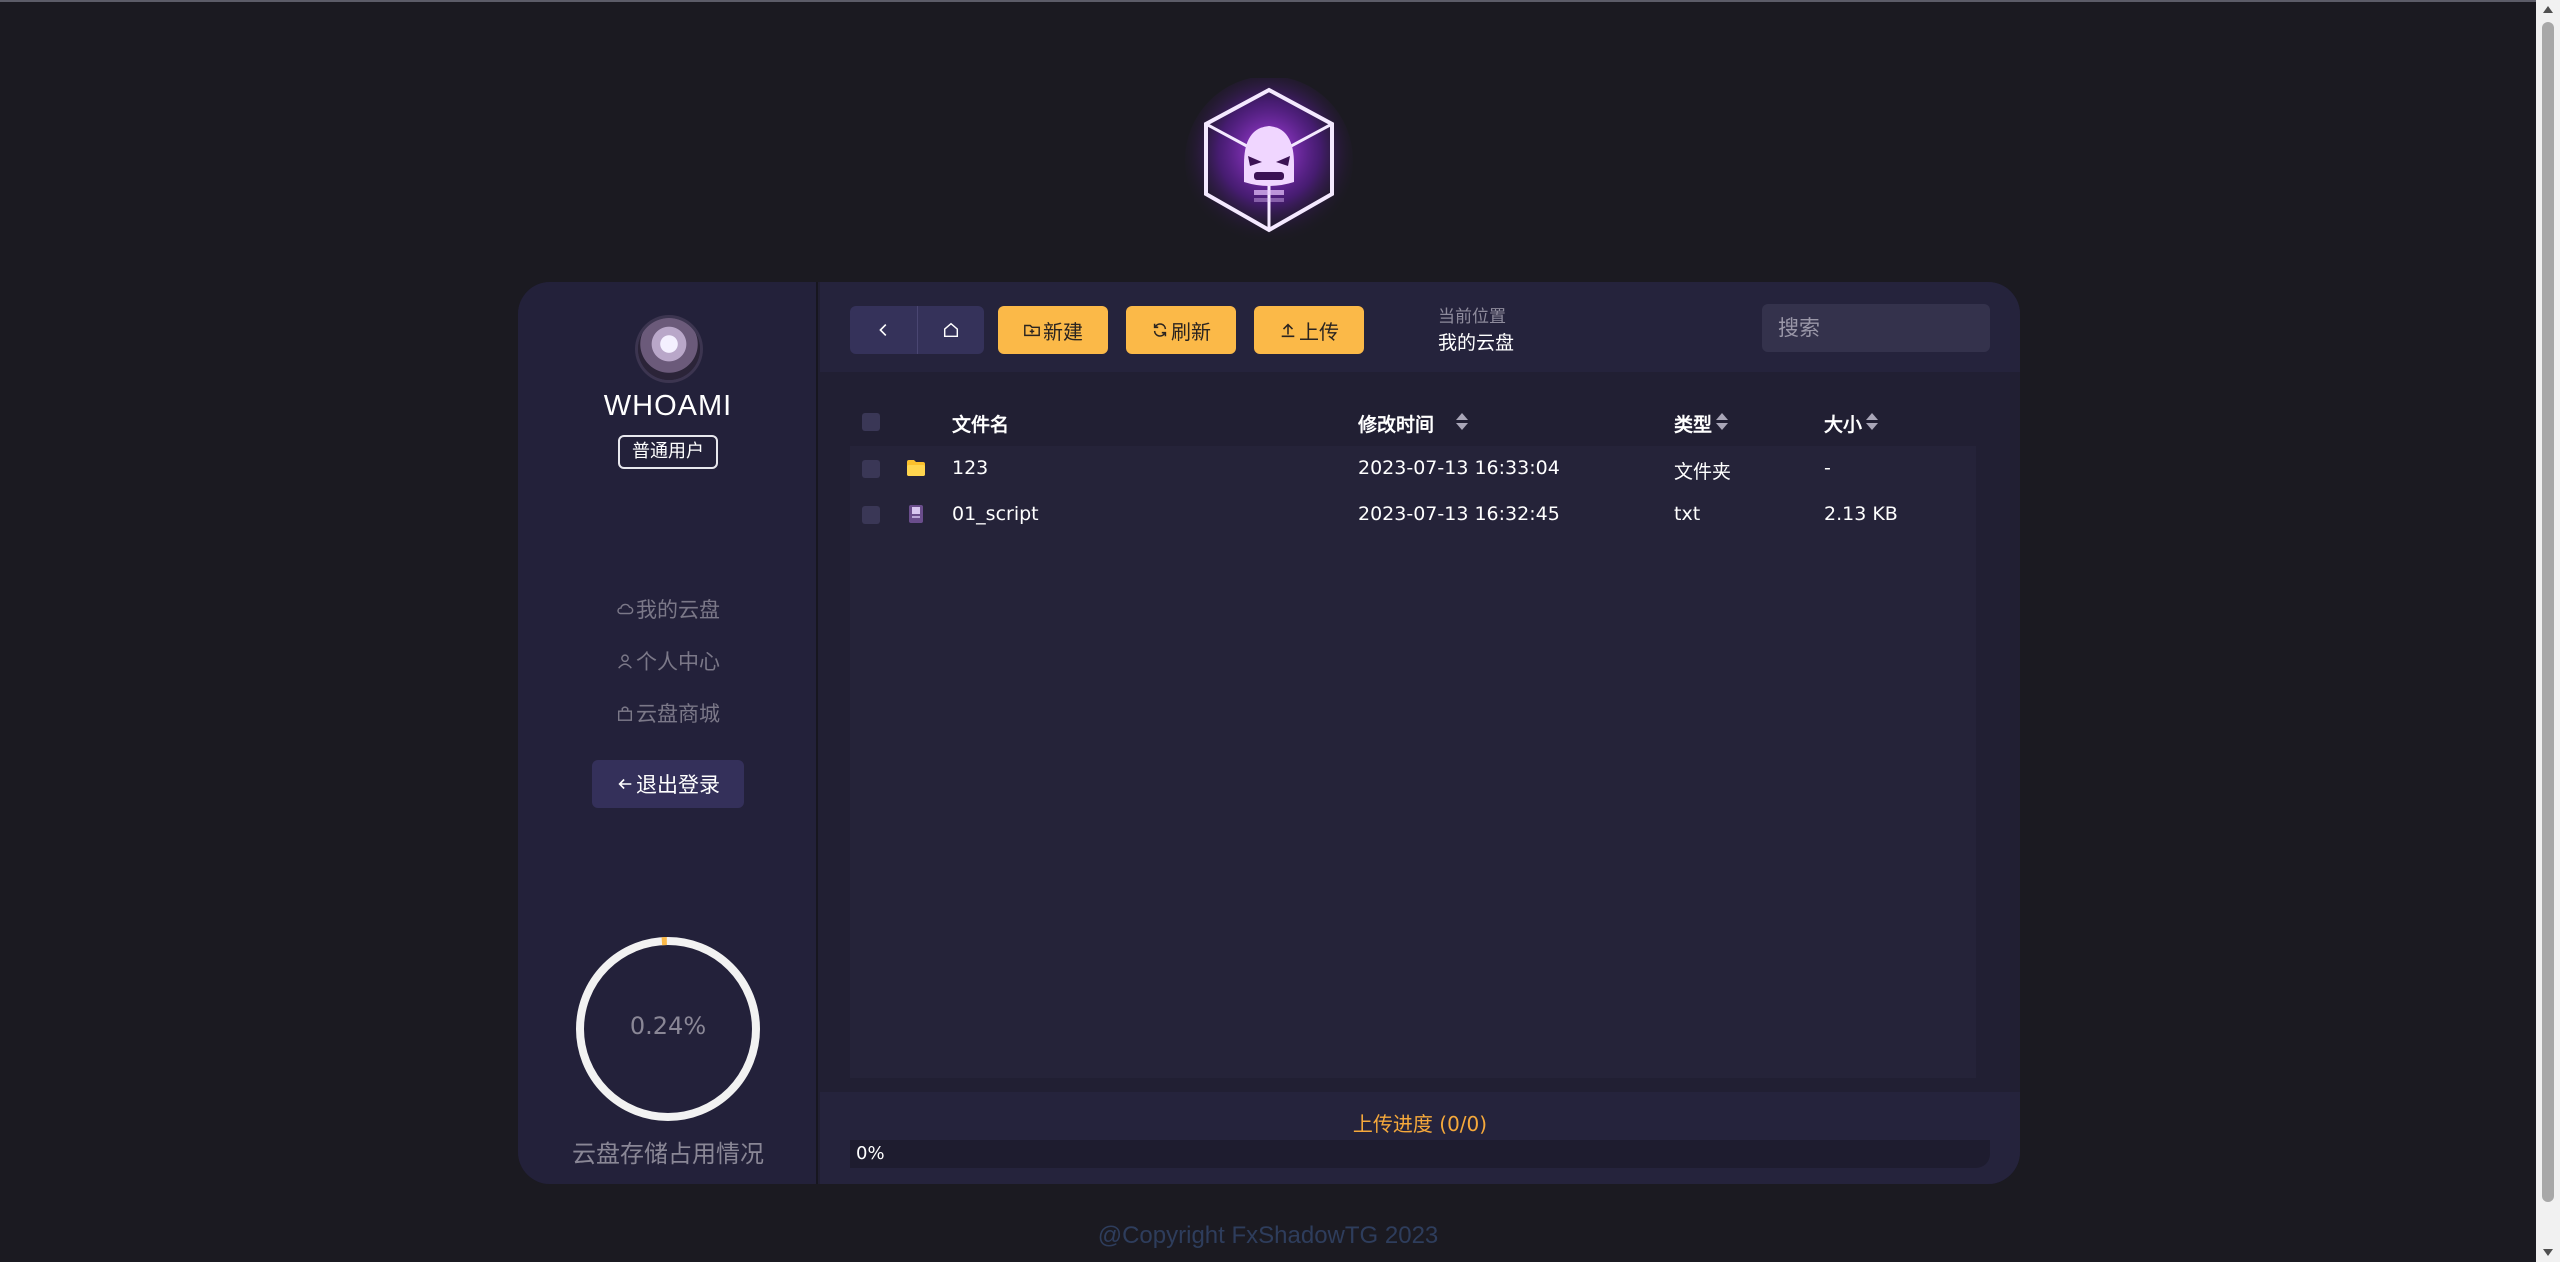 This screenshot has height=1262, width=2560. I want to click on nav-item-label: 个人中心, so click(678, 662).